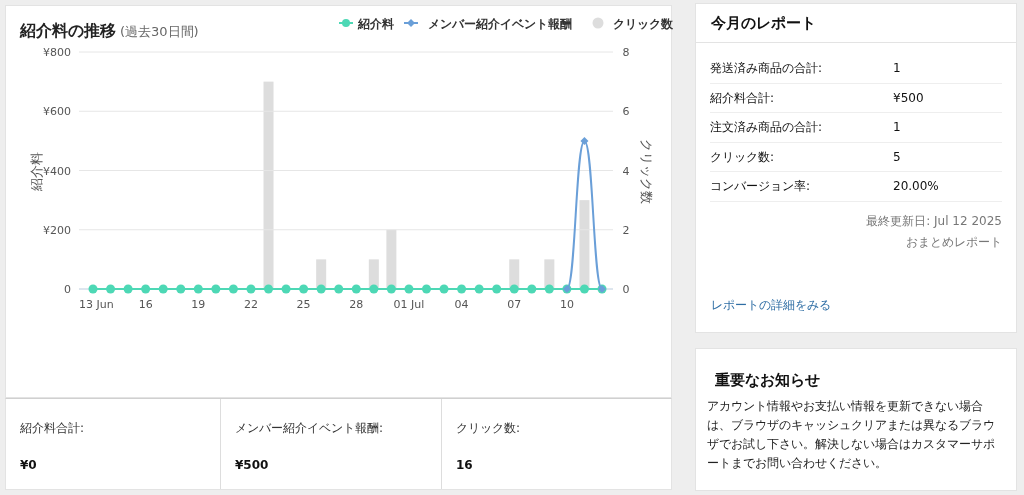 Image resolution: width=1024 pixels, height=495 pixels. I want to click on notice-text: アカウント情報やお支払い情報を更新できない場合は、ブラウザのキャッシュクリアまたは異なるブラウザでお試し下さい。解決しない場合はカスタマーサポートまでお問い合わせください。, so click(851, 434).